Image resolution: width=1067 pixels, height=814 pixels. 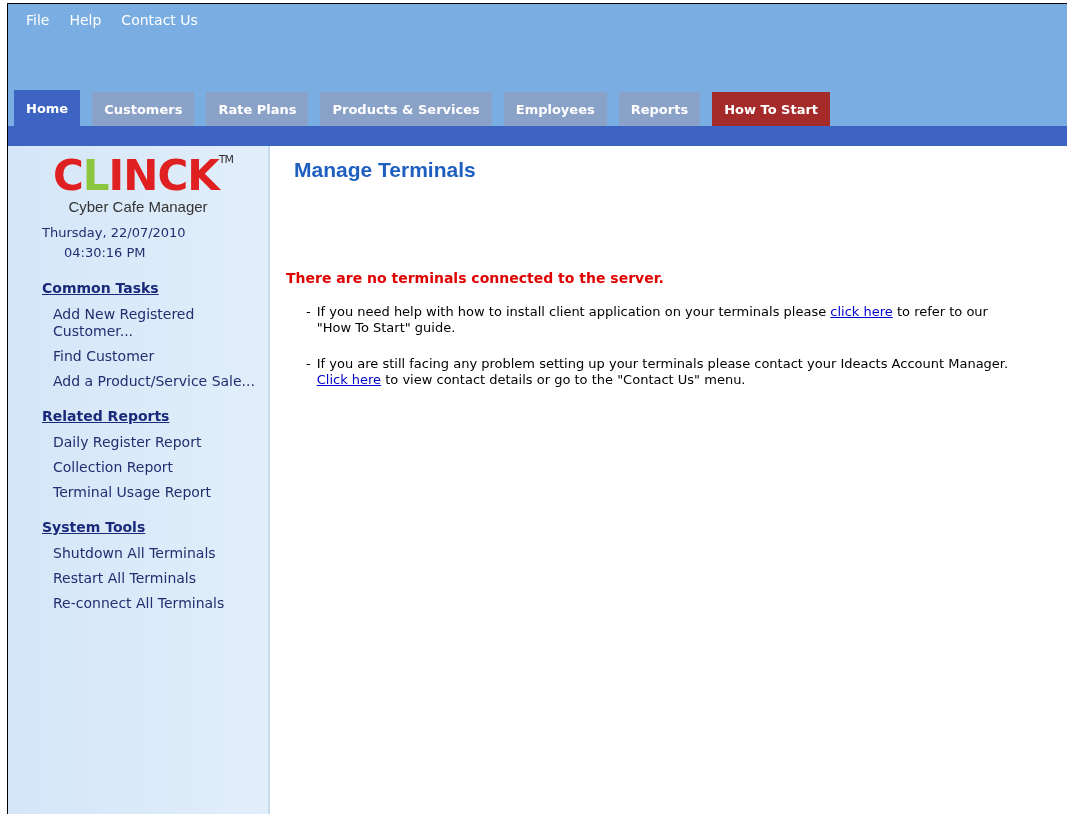 I want to click on date-text: Thursday, 22/07/2010, so click(x=114, y=232).